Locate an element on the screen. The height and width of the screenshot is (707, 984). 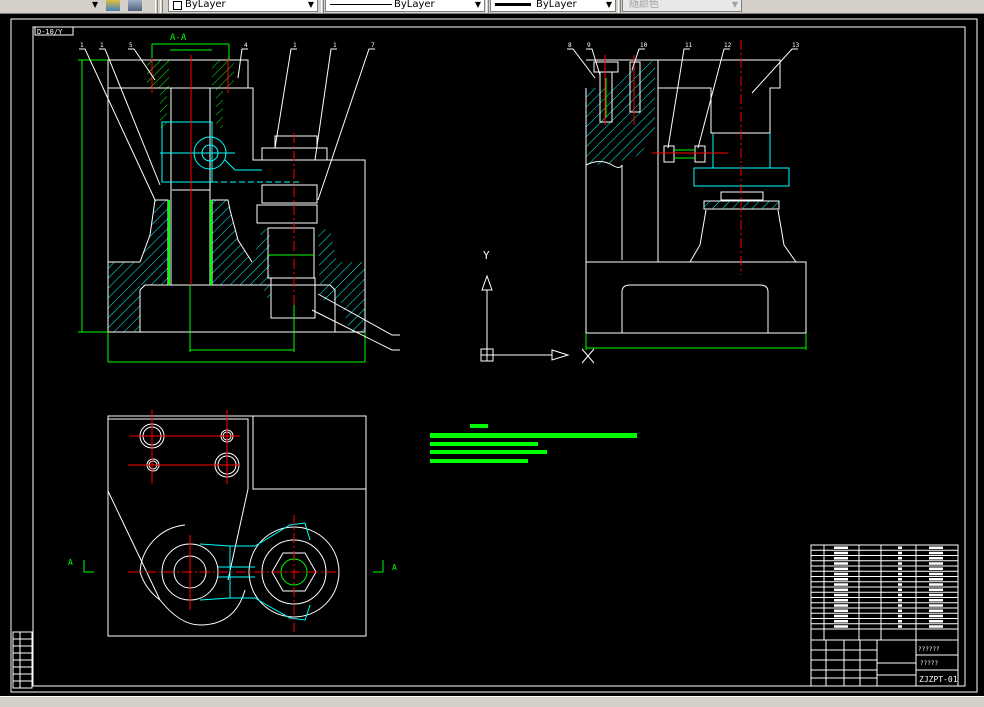
color-swatch-icon is located at coordinates (177, 5).